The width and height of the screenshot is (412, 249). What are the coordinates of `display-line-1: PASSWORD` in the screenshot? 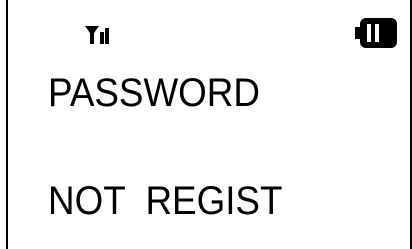 It's located at (154, 93).